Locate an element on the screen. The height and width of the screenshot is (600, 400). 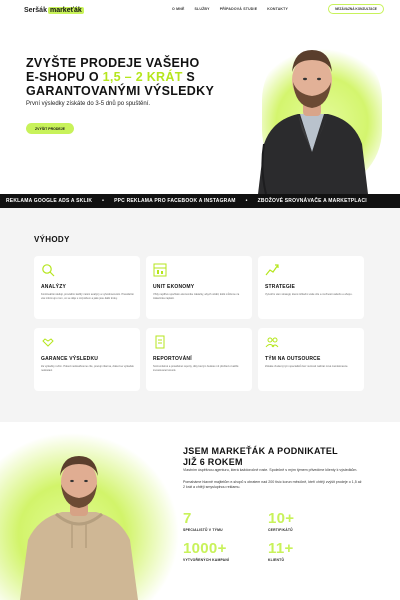
stat-campaigns: 1000+ VYTVOŘENÝCH KAMPANÍ is located at coordinates (206, 551).